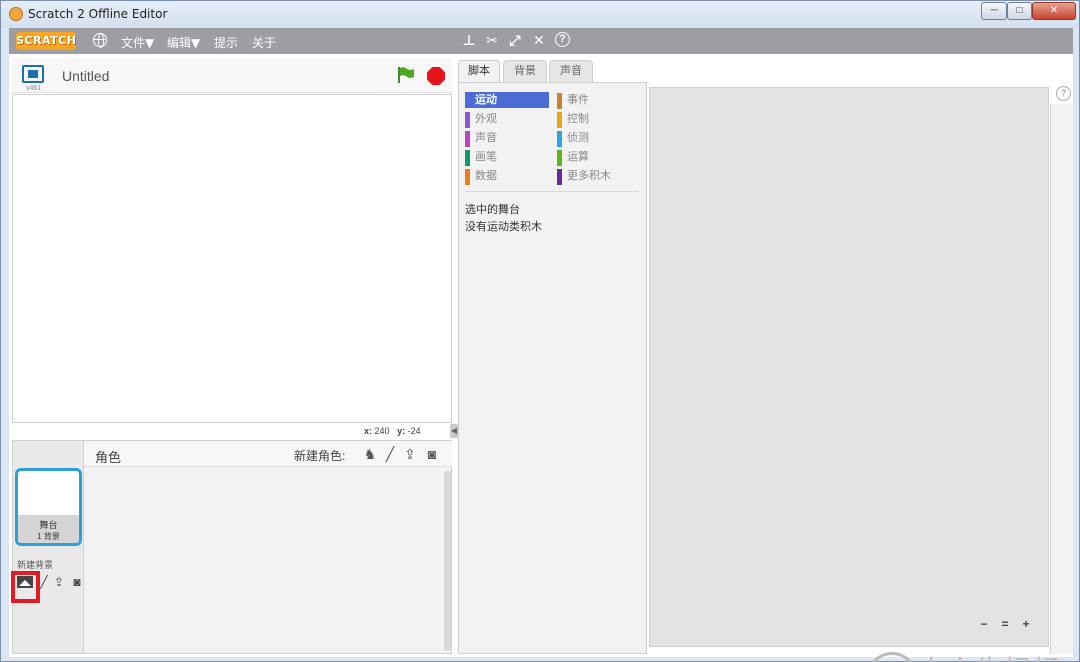  What do you see at coordinates (578, 157) in the screenshot?
I see `category-label: 运算` at bounding box center [578, 157].